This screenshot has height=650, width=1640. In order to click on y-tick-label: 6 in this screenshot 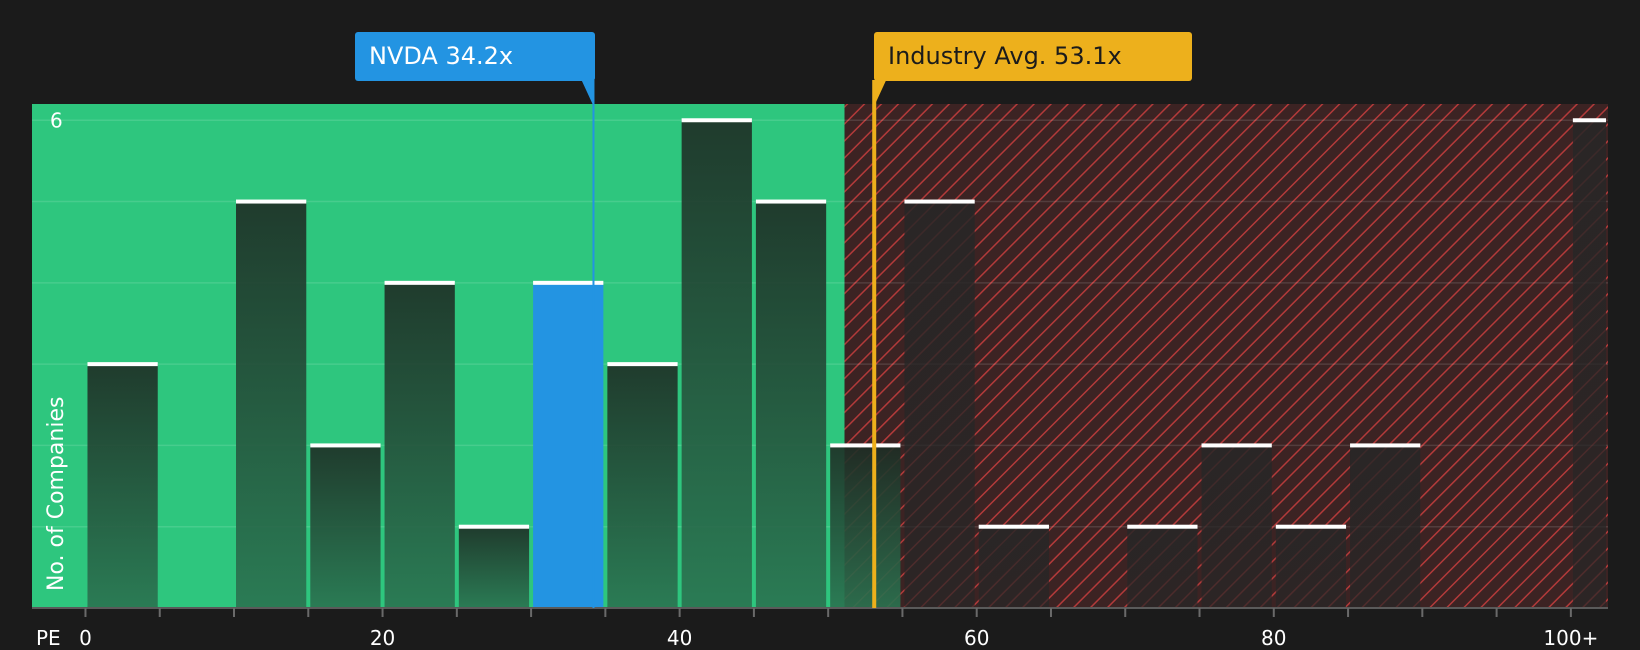, I will do `click(56, 120)`.